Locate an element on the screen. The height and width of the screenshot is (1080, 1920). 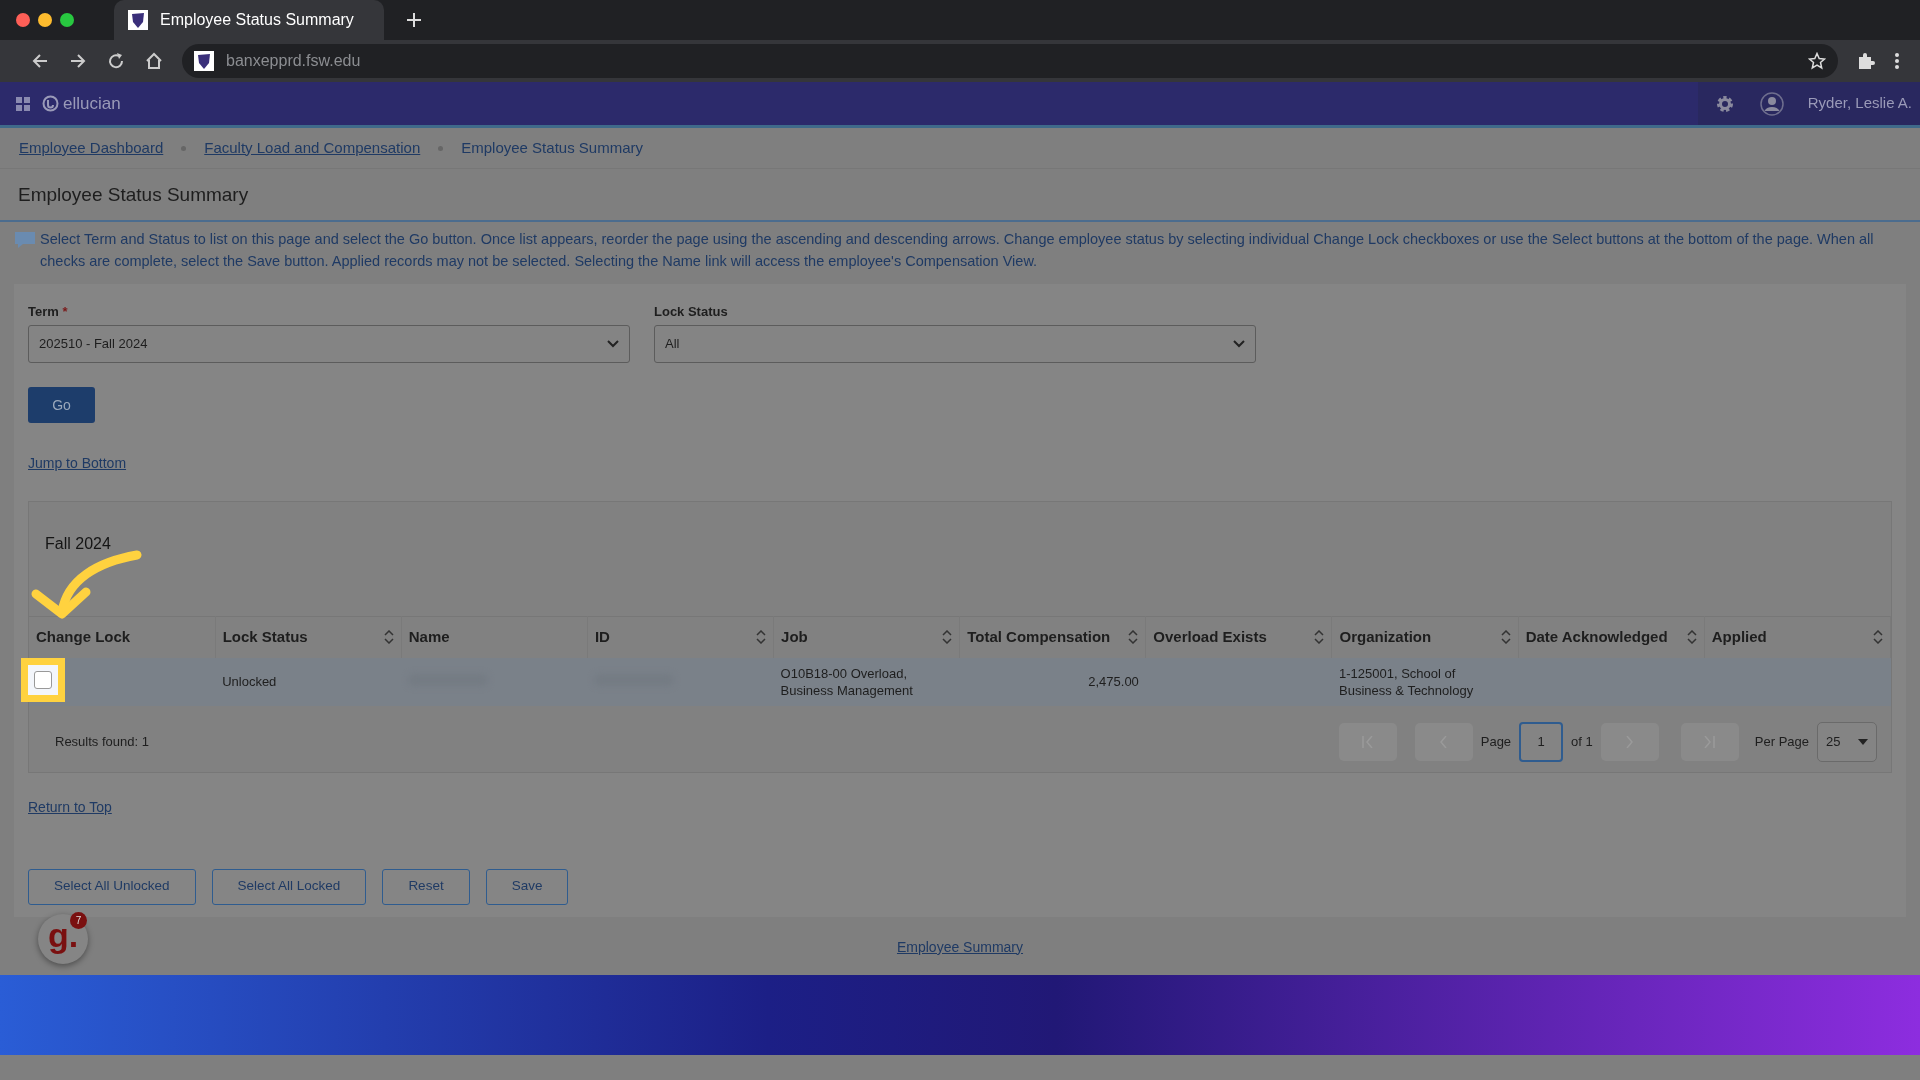
breadcrumb-link: Employee Dashboard is located at coordinates (91, 148).